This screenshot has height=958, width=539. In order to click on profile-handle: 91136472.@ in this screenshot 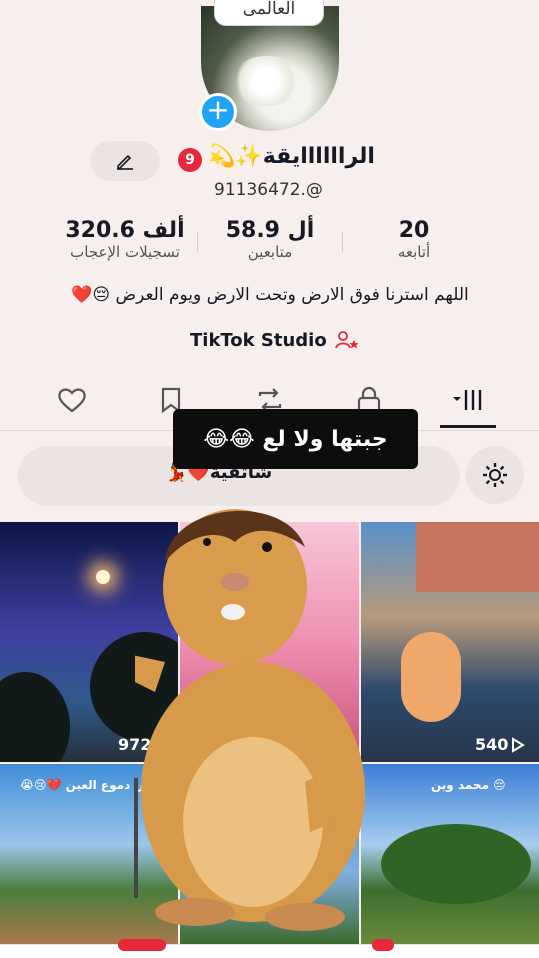, I will do `click(268, 190)`.